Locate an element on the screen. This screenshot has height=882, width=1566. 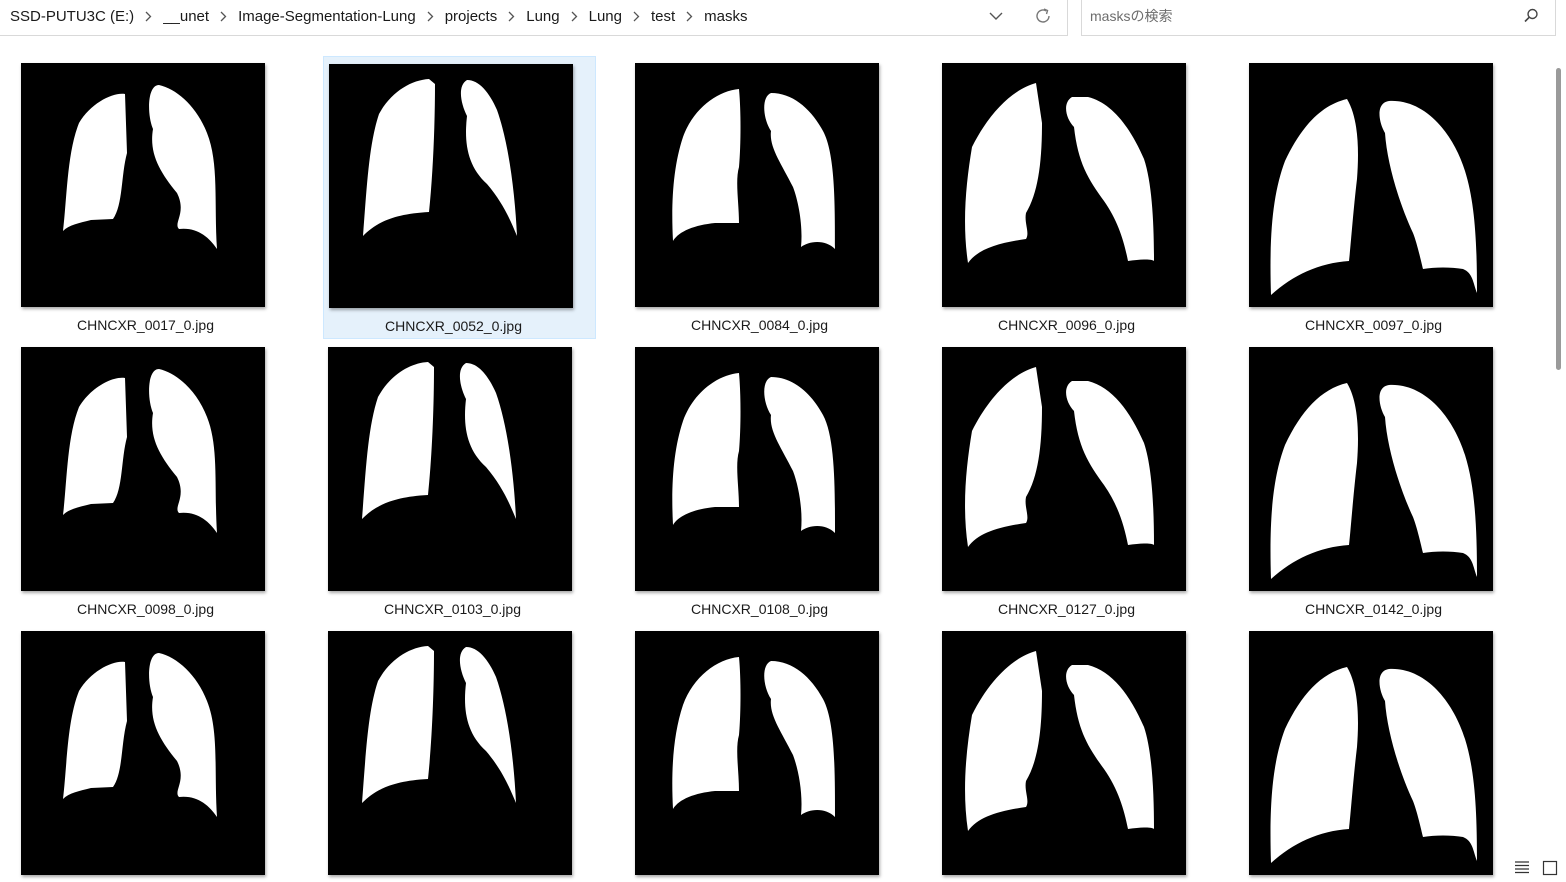
file-item: CHNCXR_0084_0.jpg is located at coordinates (766, 197).